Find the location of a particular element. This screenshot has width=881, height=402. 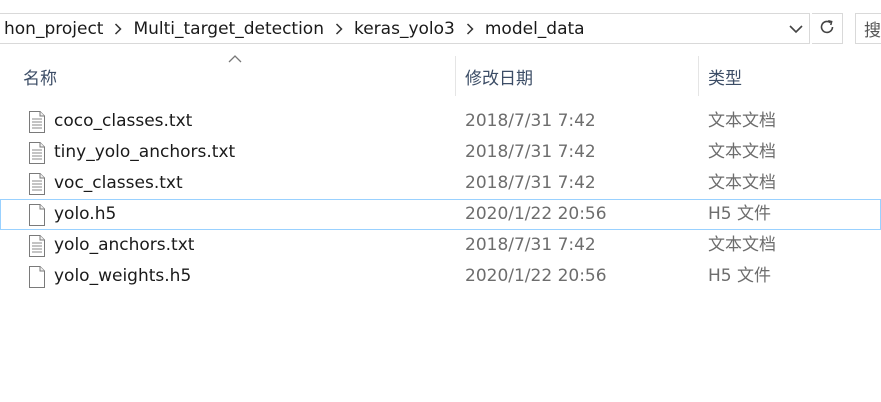

breadcrumb-segment-keras-yolo3: keras_yolo3 is located at coordinates (404, 29).